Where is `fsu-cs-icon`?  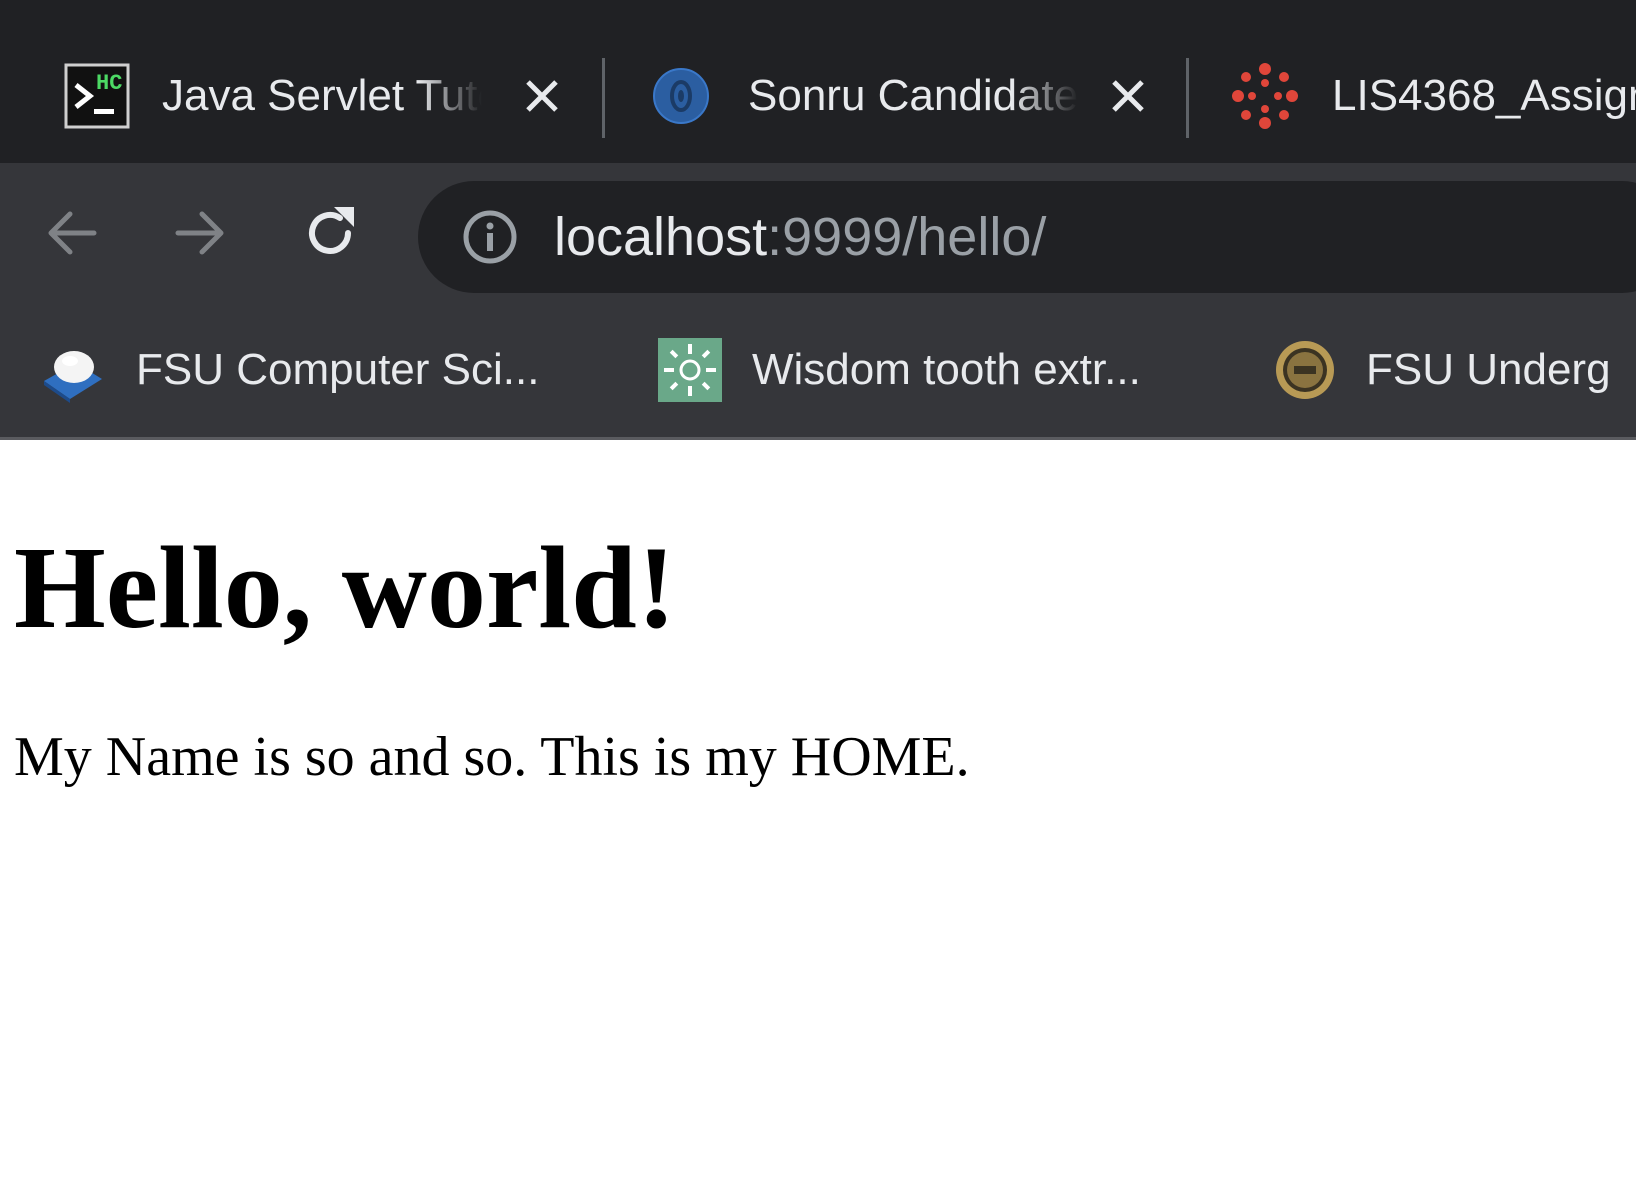
fsu-cs-icon is located at coordinates (73, 370).